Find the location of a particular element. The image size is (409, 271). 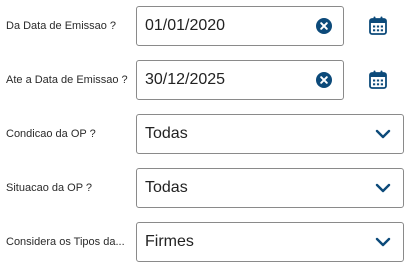

date-from-input: 01/01/2020 is located at coordinates (240, 26).